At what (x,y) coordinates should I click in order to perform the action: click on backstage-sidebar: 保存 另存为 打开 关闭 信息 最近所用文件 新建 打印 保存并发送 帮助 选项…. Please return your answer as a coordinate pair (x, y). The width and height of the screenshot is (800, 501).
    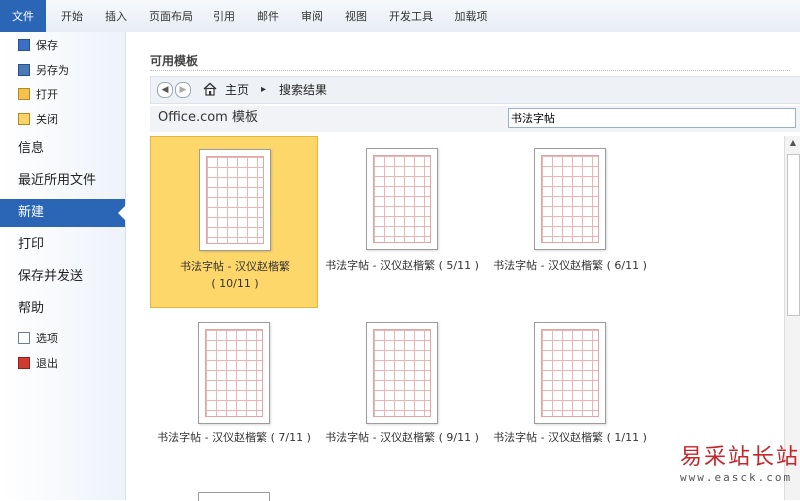
    Looking at the image, I should click on (63, 266).